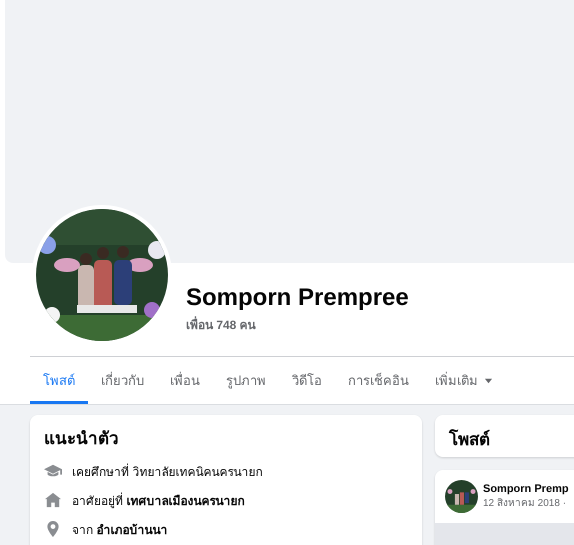 This screenshot has height=545, width=574. Describe the element at coordinates (526, 502) in the screenshot. I see `post-date: 12 สิงหาคม 2018 ·` at that location.